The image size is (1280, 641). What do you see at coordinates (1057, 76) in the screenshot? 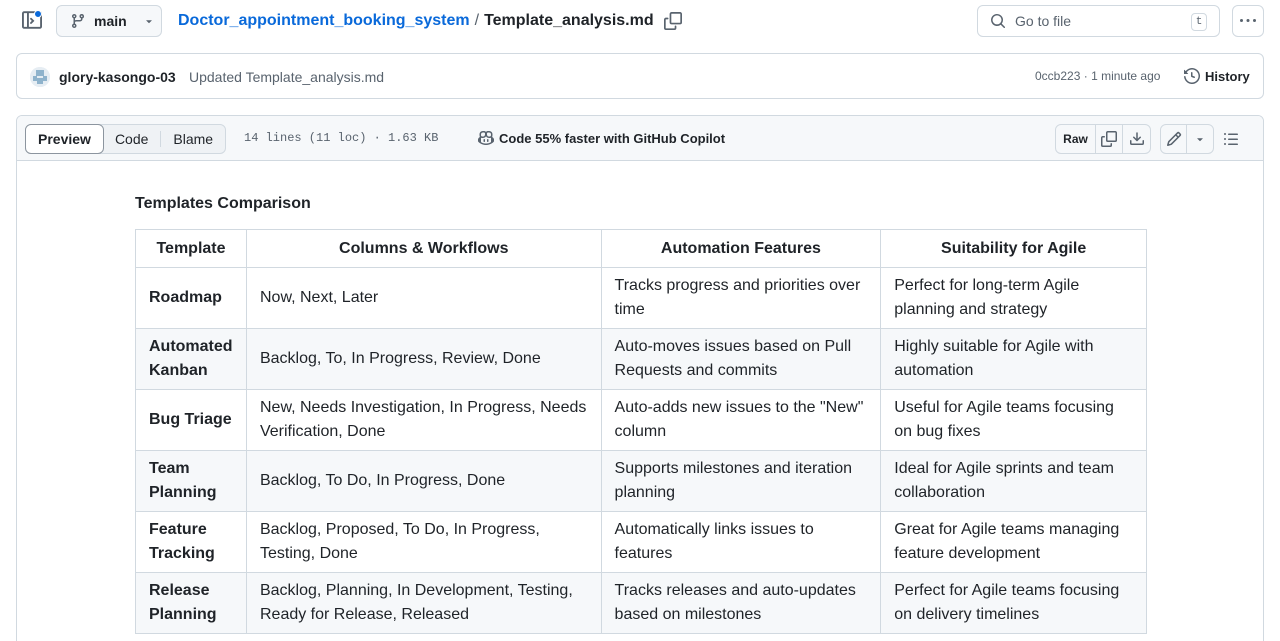
I see `commit-sha: 0ccb223` at bounding box center [1057, 76].